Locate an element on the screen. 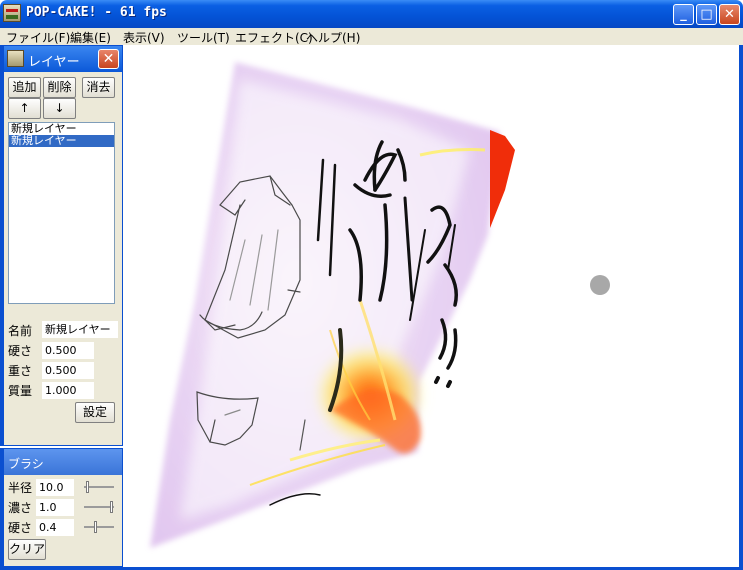 The height and width of the screenshot is (570, 743). minimize-button: _ is located at coordinates (683, 14).